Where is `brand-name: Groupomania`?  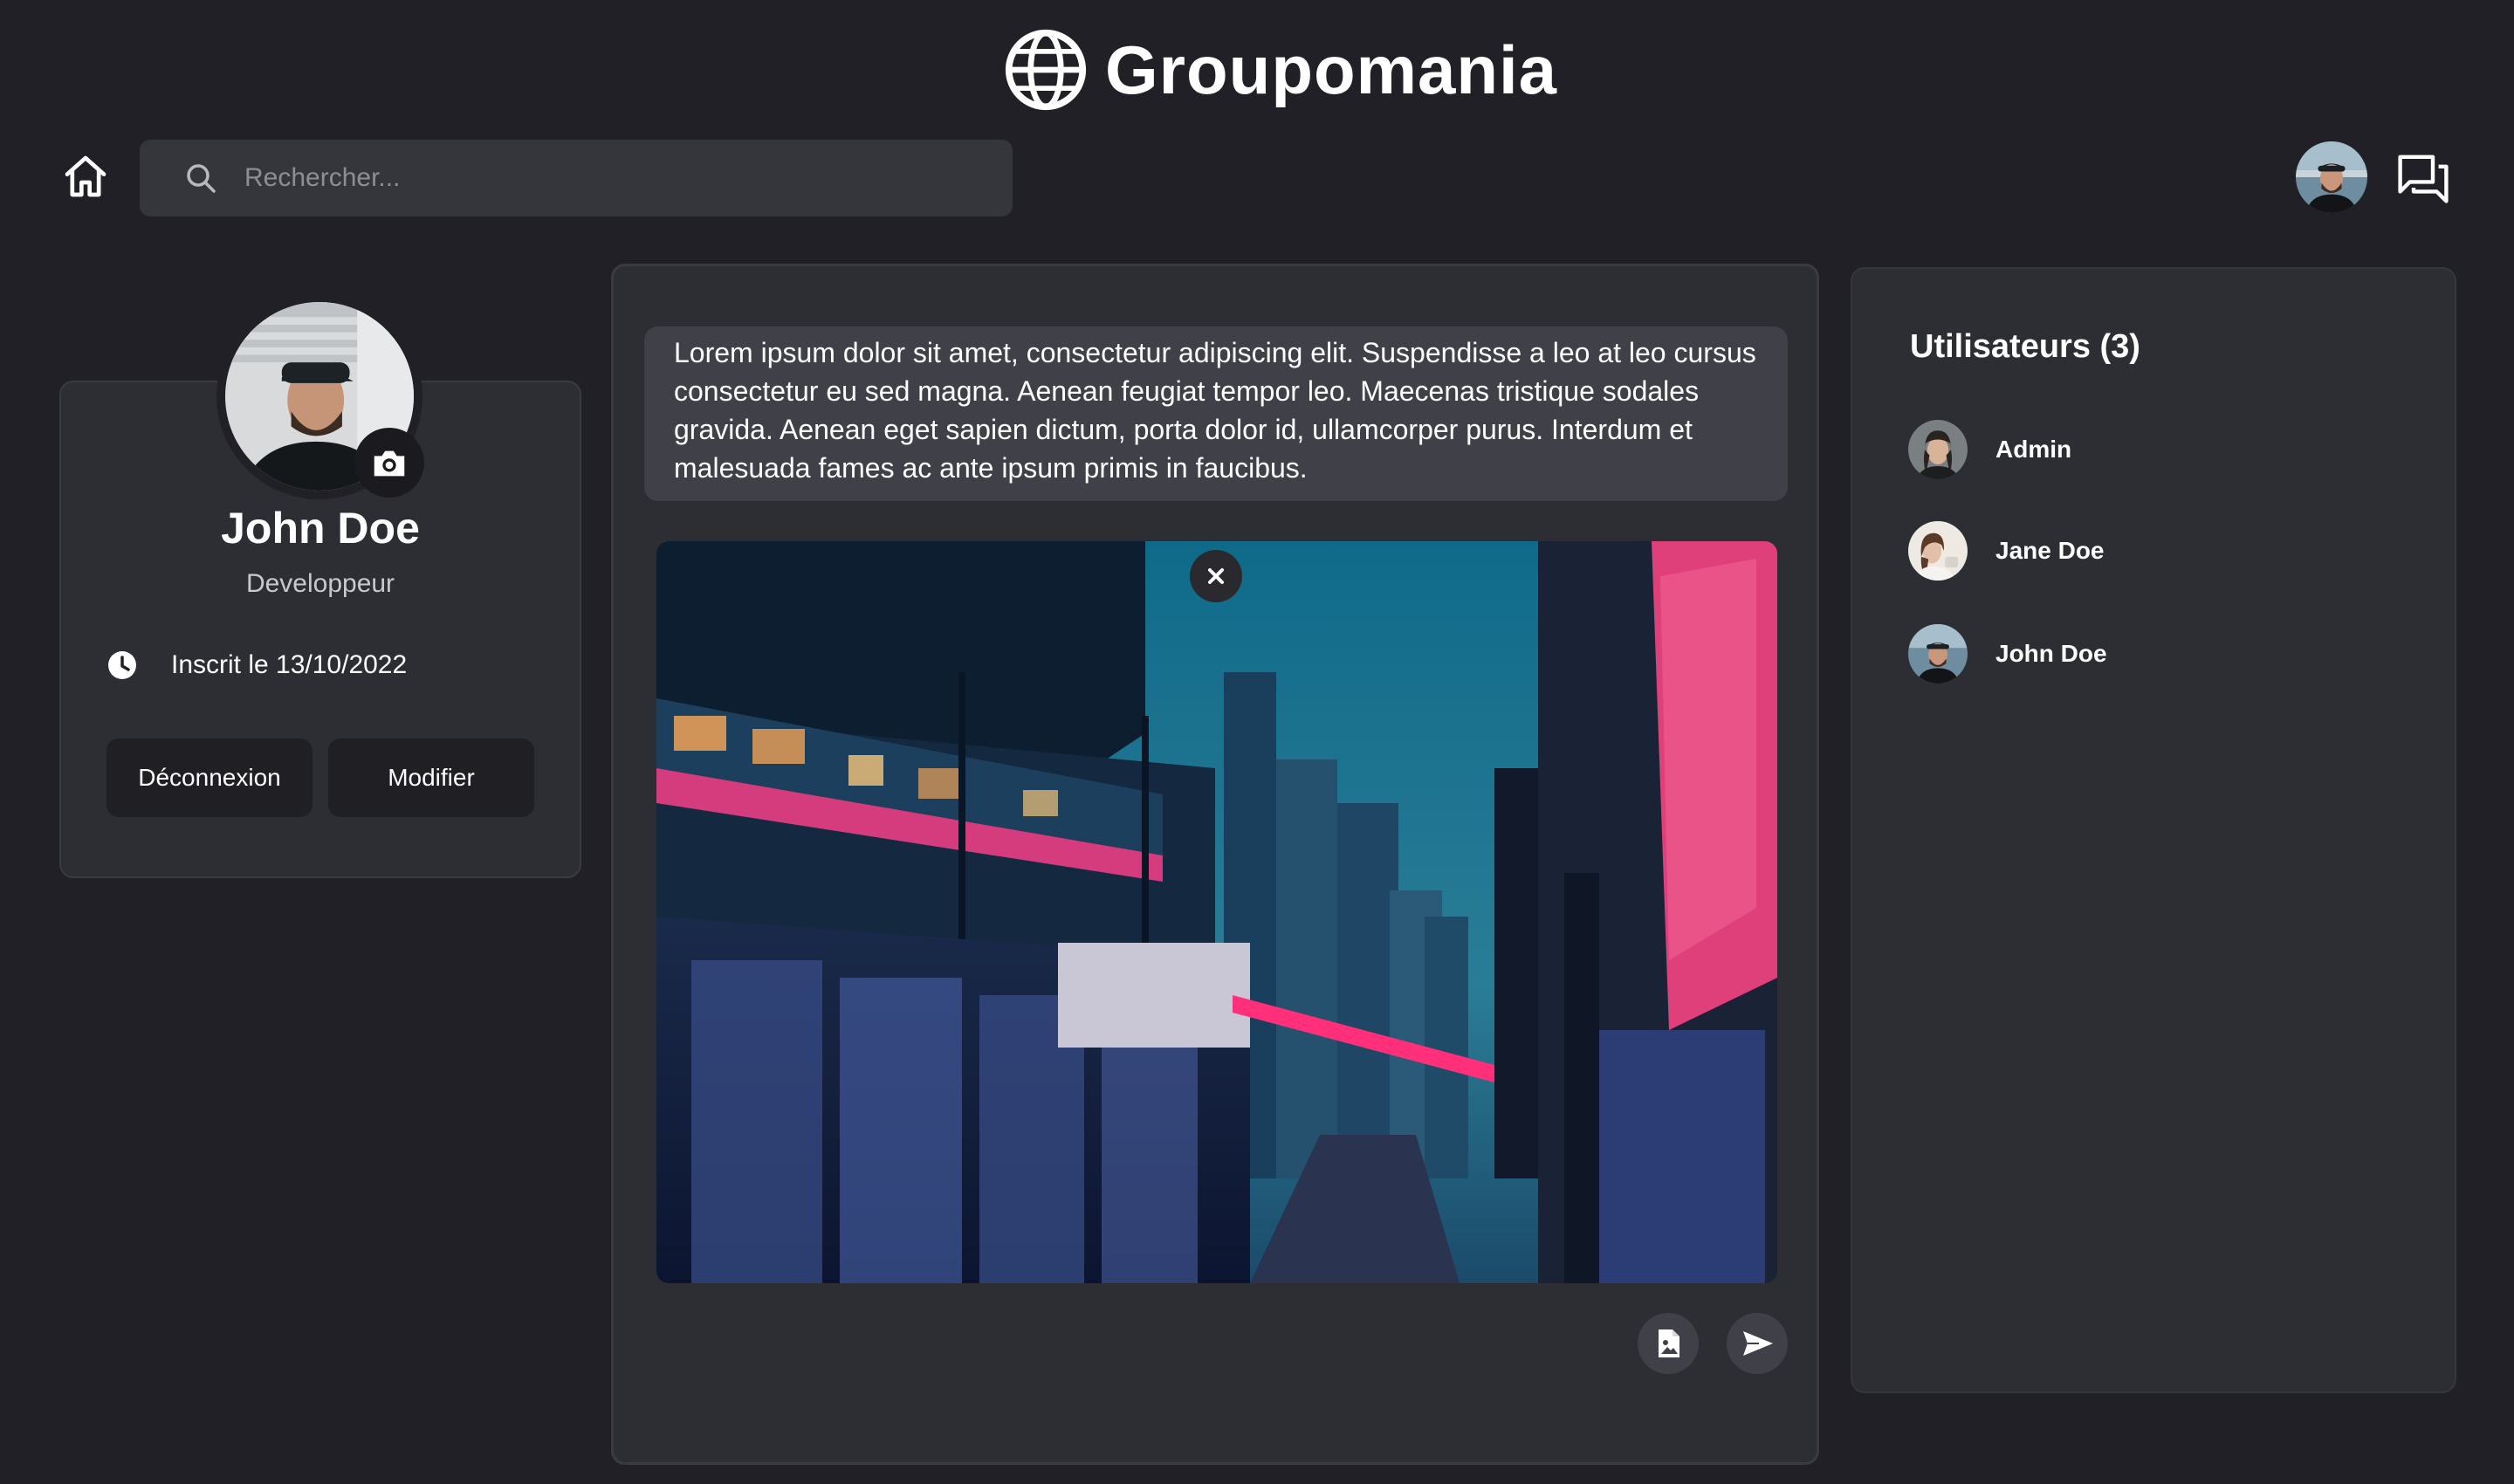 brand-name: Groupomania is located at coordinates (1332, 69).